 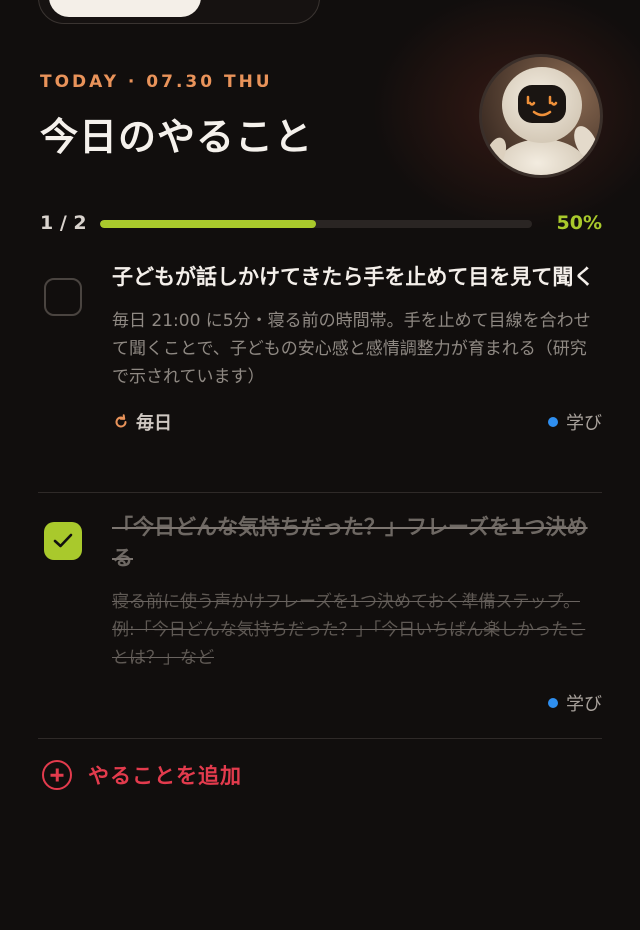 What do you see at coordinates (63, 223) in the screenshot?
I see `progress-count: 1 / 2` at bounding box center [63, 223].